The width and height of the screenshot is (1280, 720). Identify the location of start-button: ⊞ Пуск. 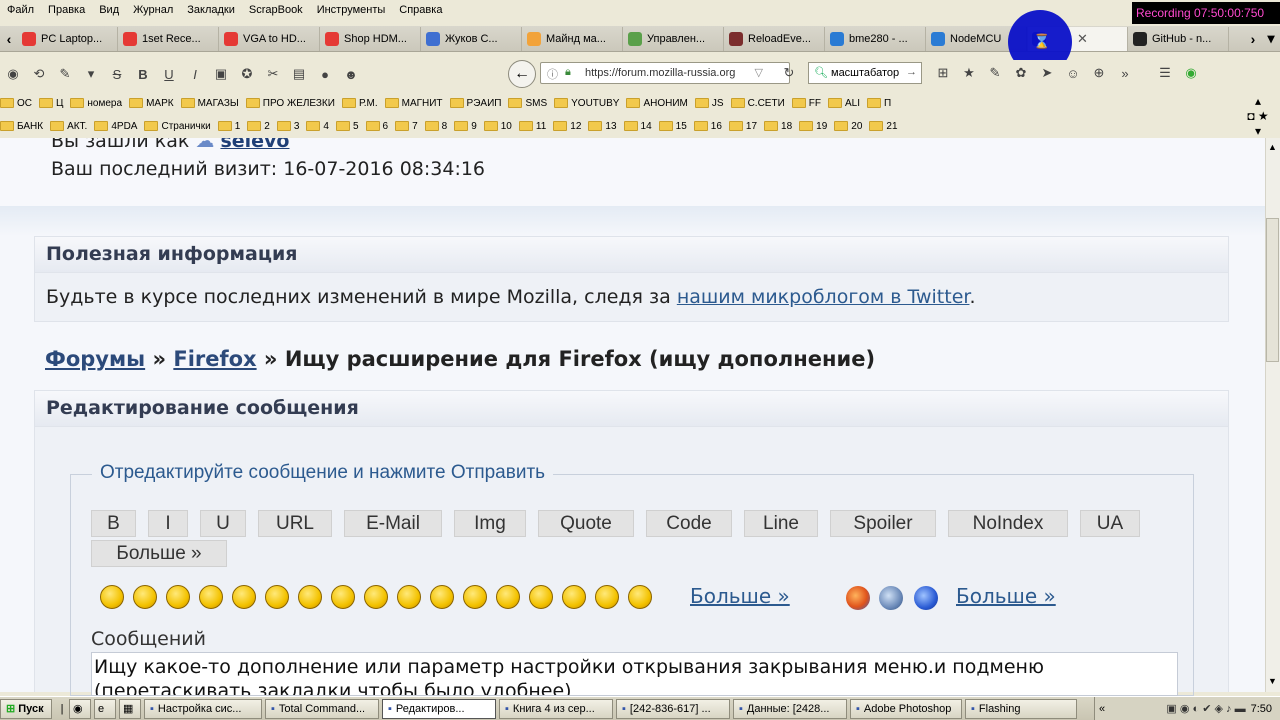
(26, 708).